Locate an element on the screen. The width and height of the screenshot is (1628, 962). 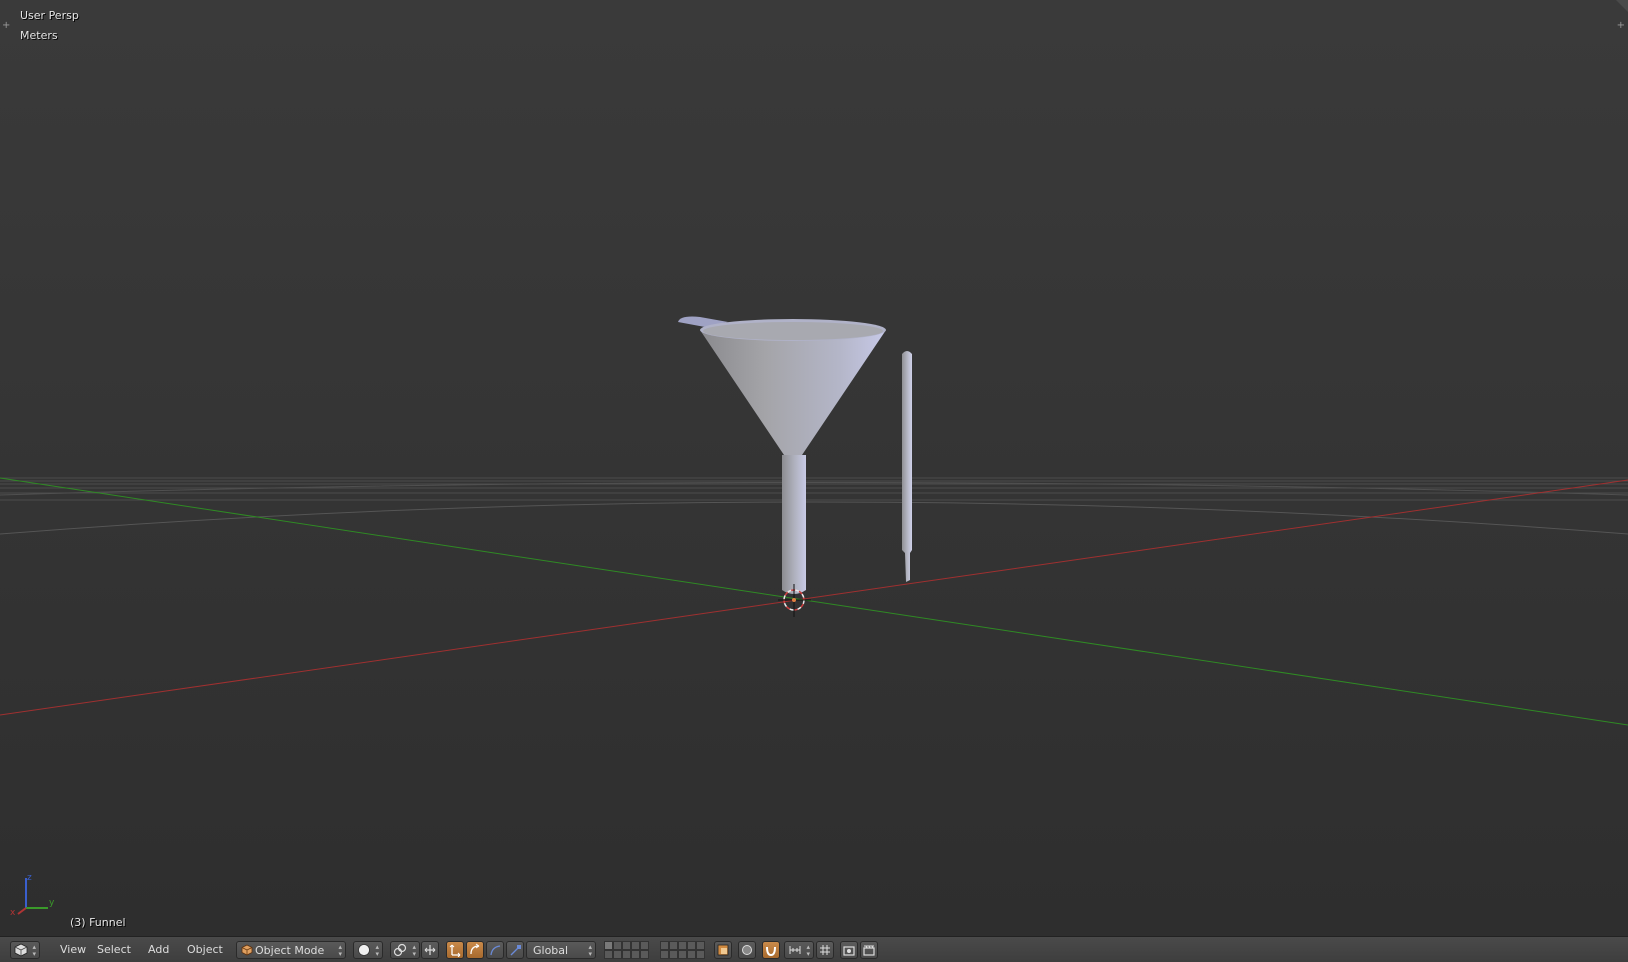
viewport-shading-dropdown: ▴ ▾ is located at coordinates (368, 950).